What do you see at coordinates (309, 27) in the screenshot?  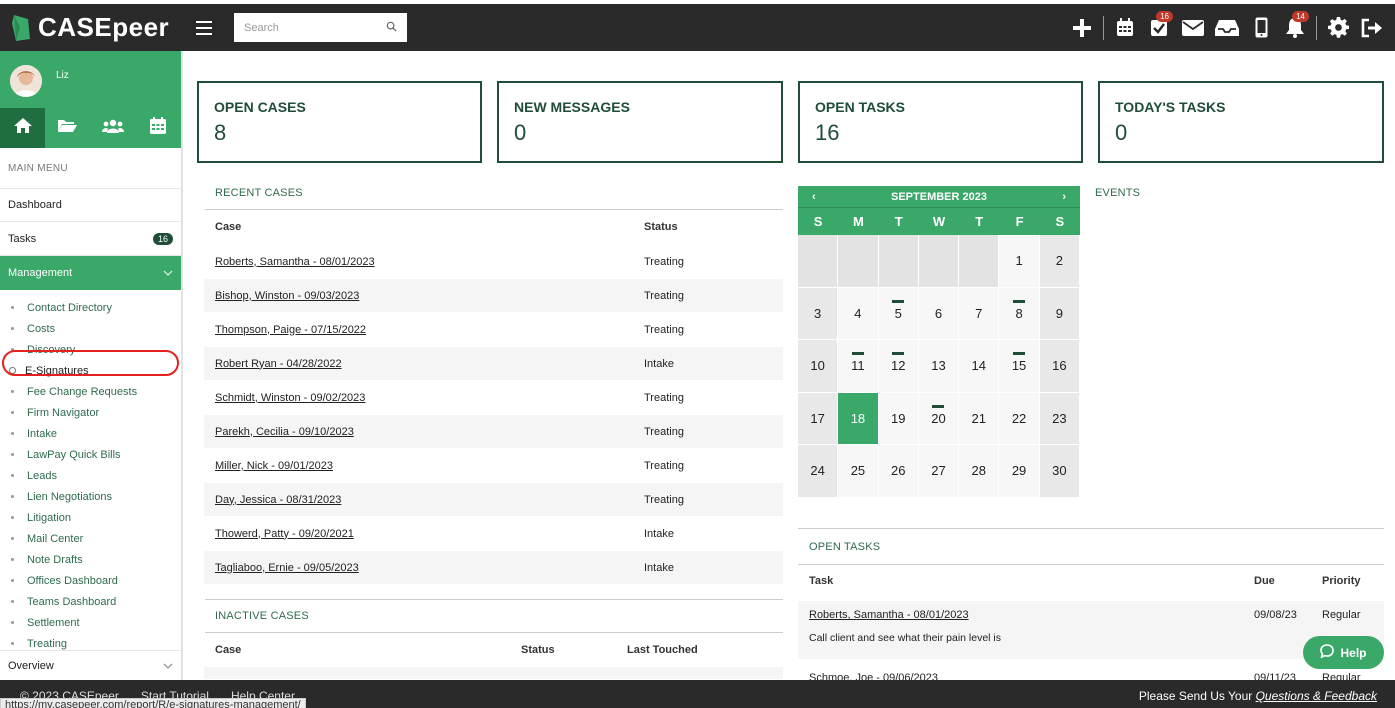 I see `search-input` at bounding box center [309, 27].